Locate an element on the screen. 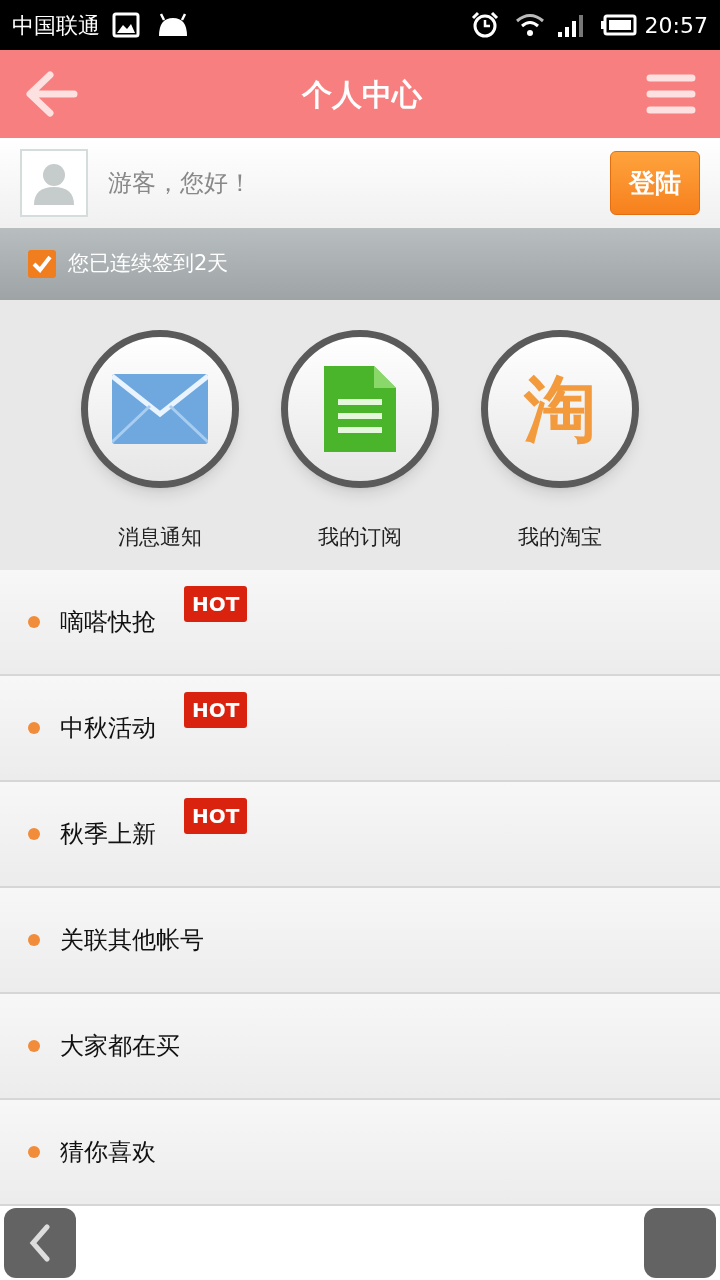 This screenshot has width=720, height=1280. checkin-text: 您已连续签到2天 is located at coordinates (148, 264).